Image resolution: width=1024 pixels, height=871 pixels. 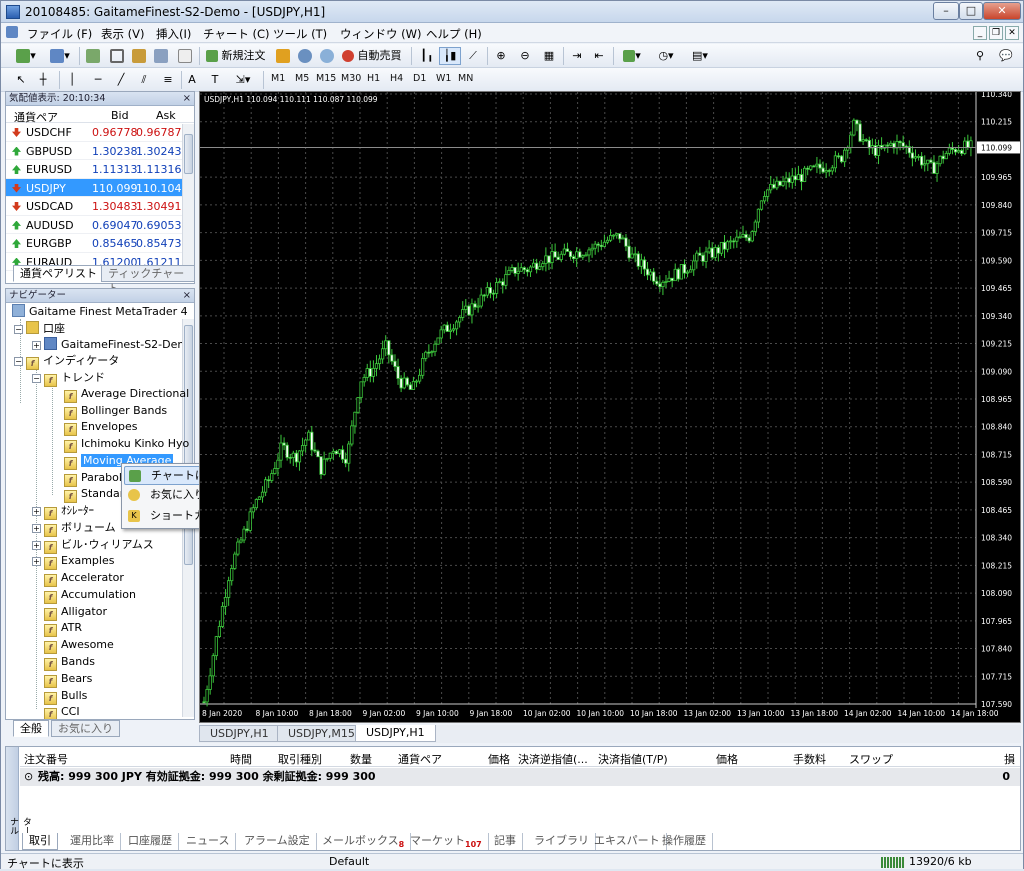 I want to click on bar-chart-icon: ┃╻, so click(x=427, y=56).